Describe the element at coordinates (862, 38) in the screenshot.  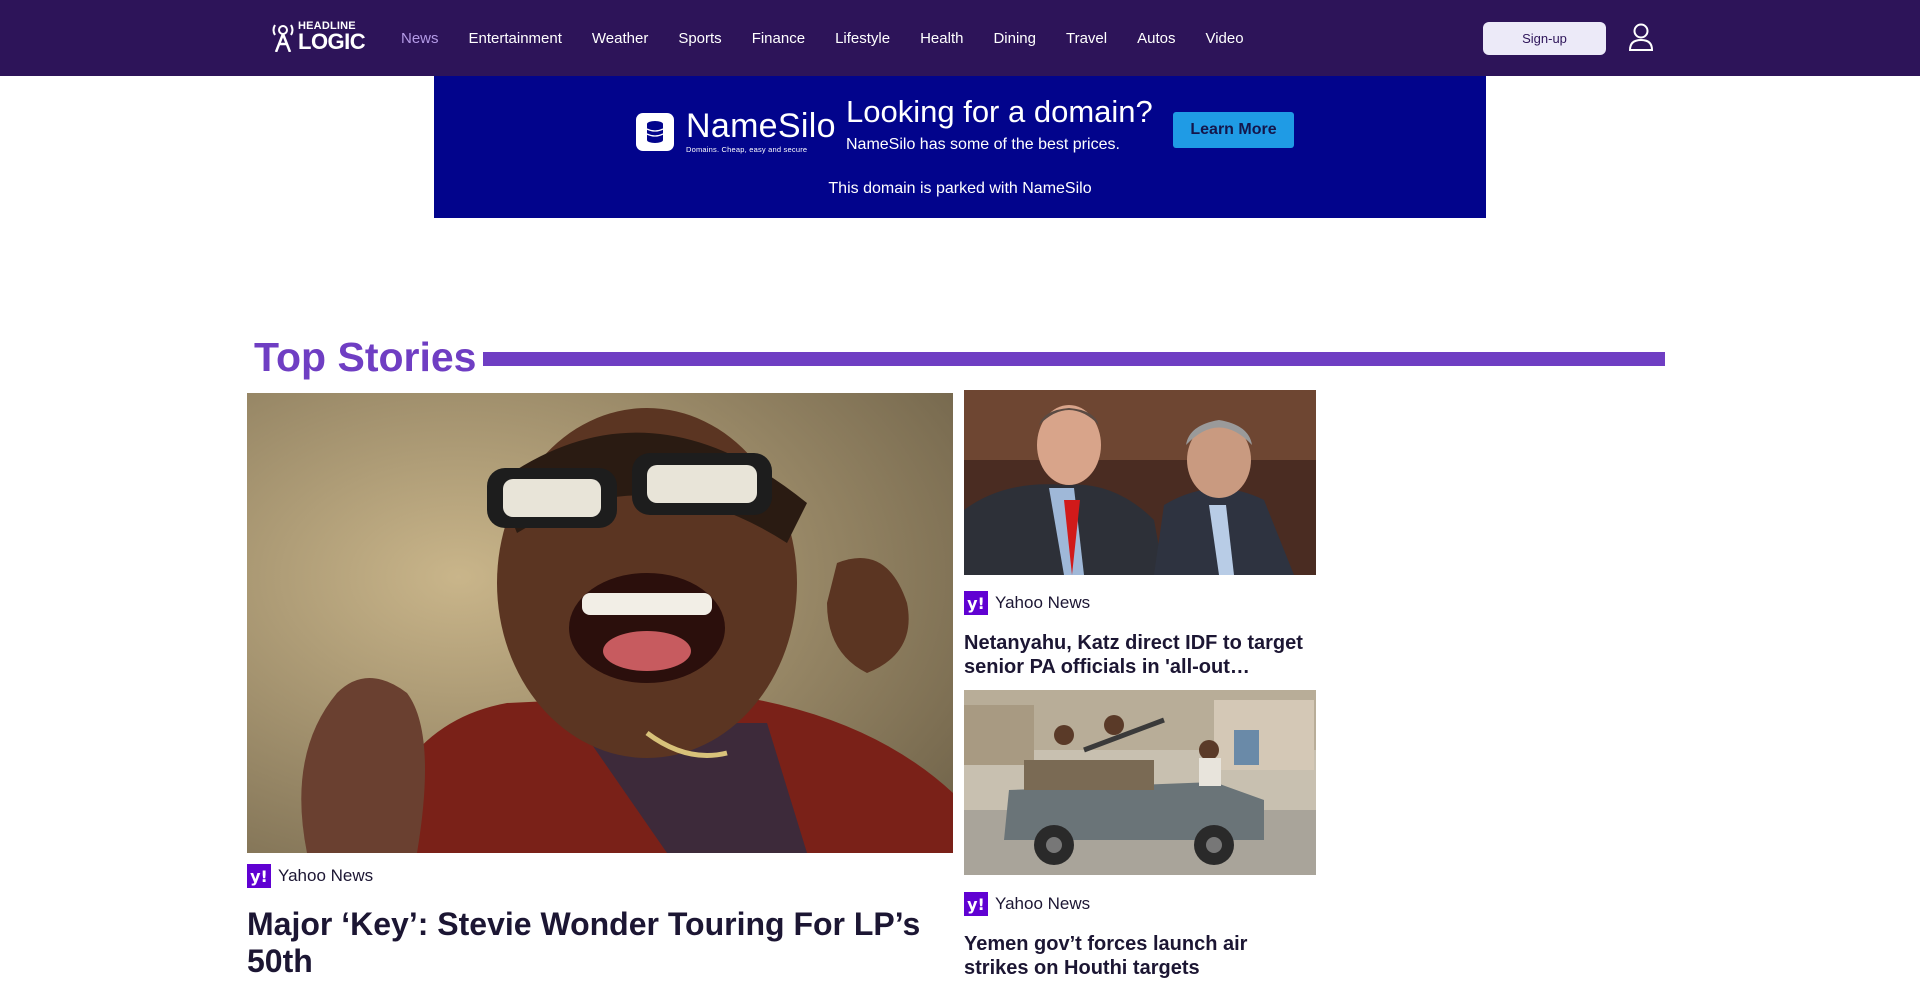
I see `nav-lifestyle: Lifestyle` at that location.